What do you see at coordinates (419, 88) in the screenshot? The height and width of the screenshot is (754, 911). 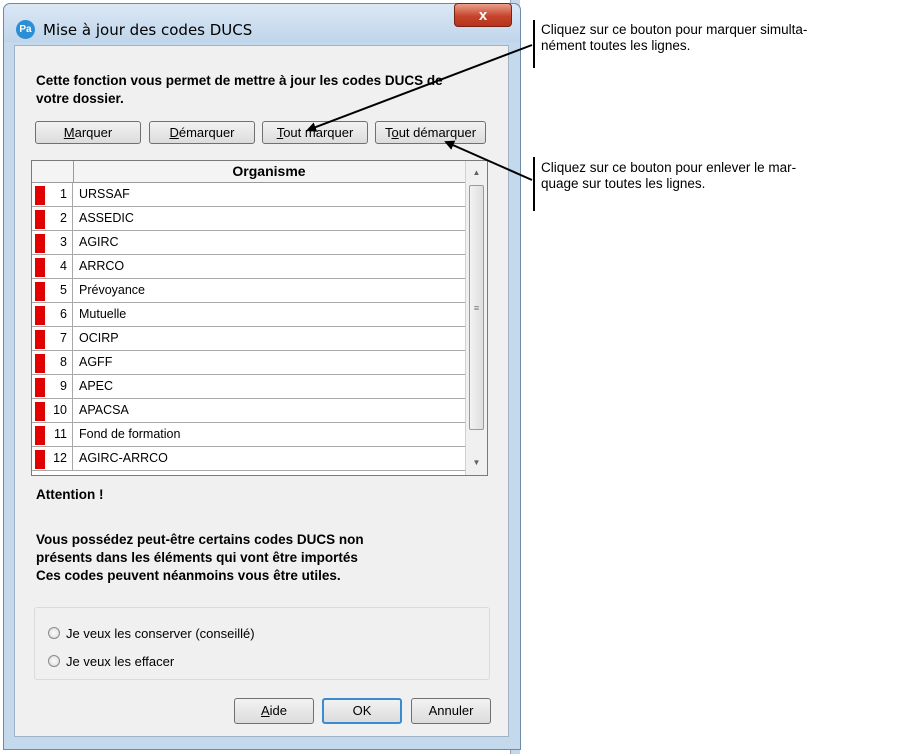 I see `arrow-to-tout-marquer` at bounding box center [419, 88].